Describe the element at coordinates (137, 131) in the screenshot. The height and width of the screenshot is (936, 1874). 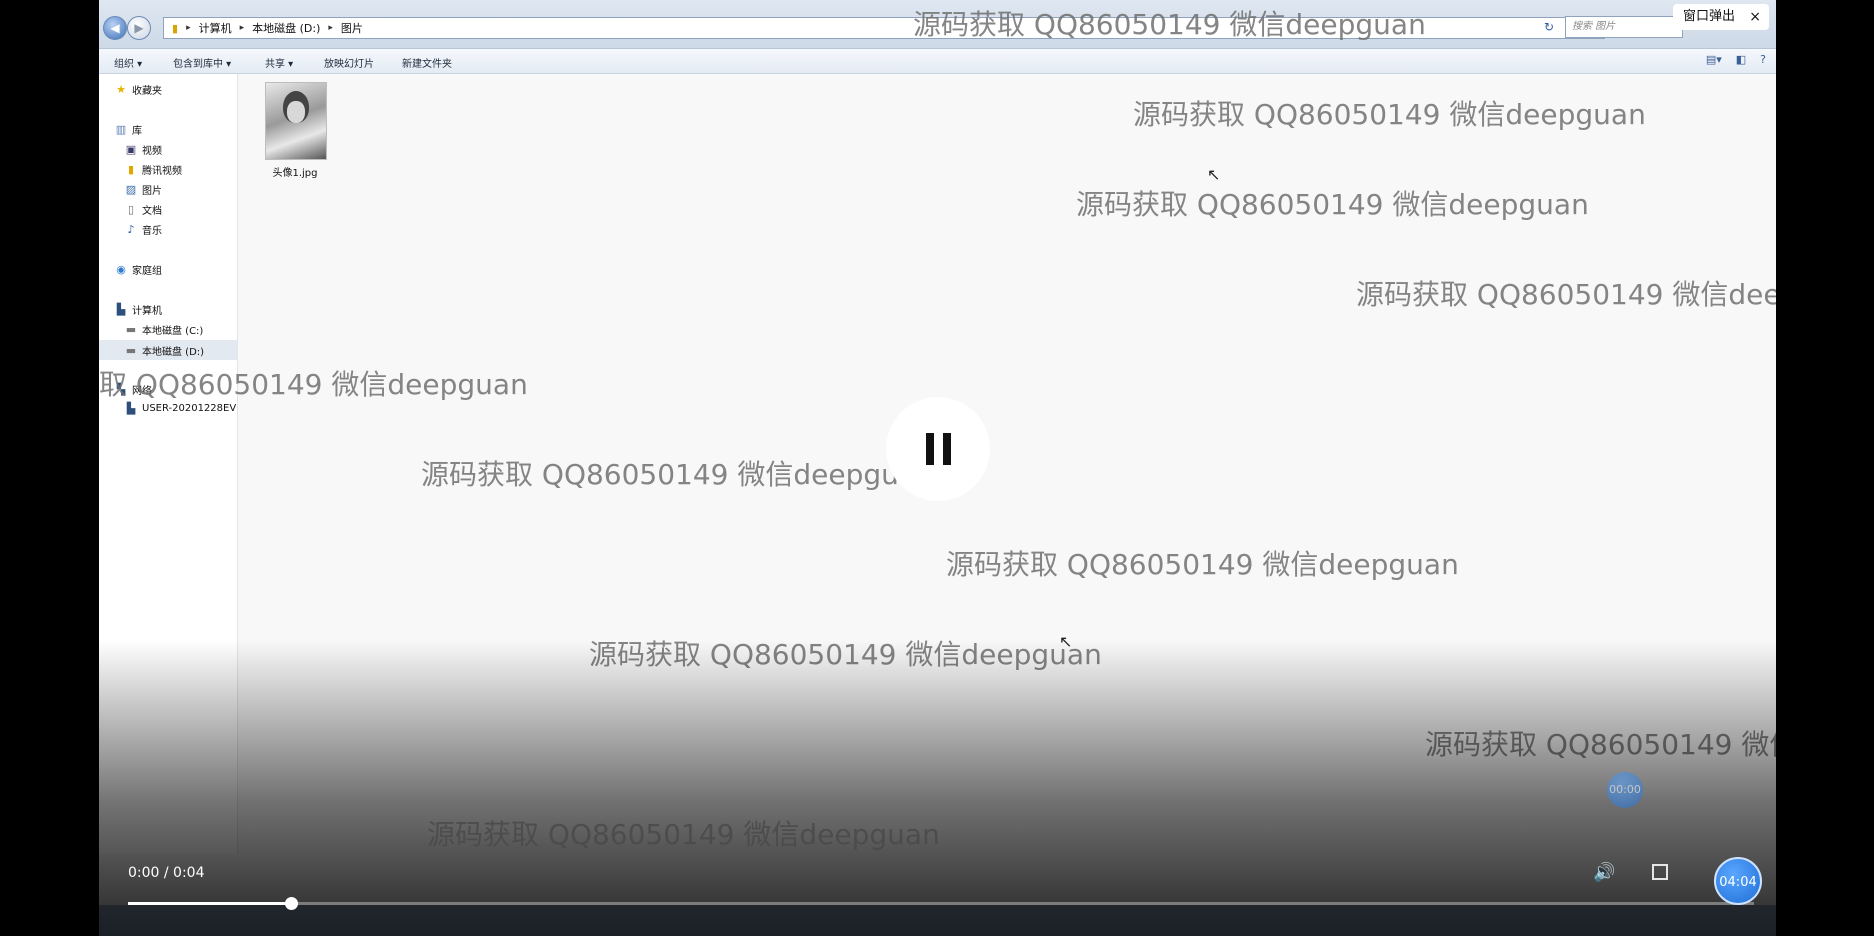
I see `nav-label: 库` at that location.